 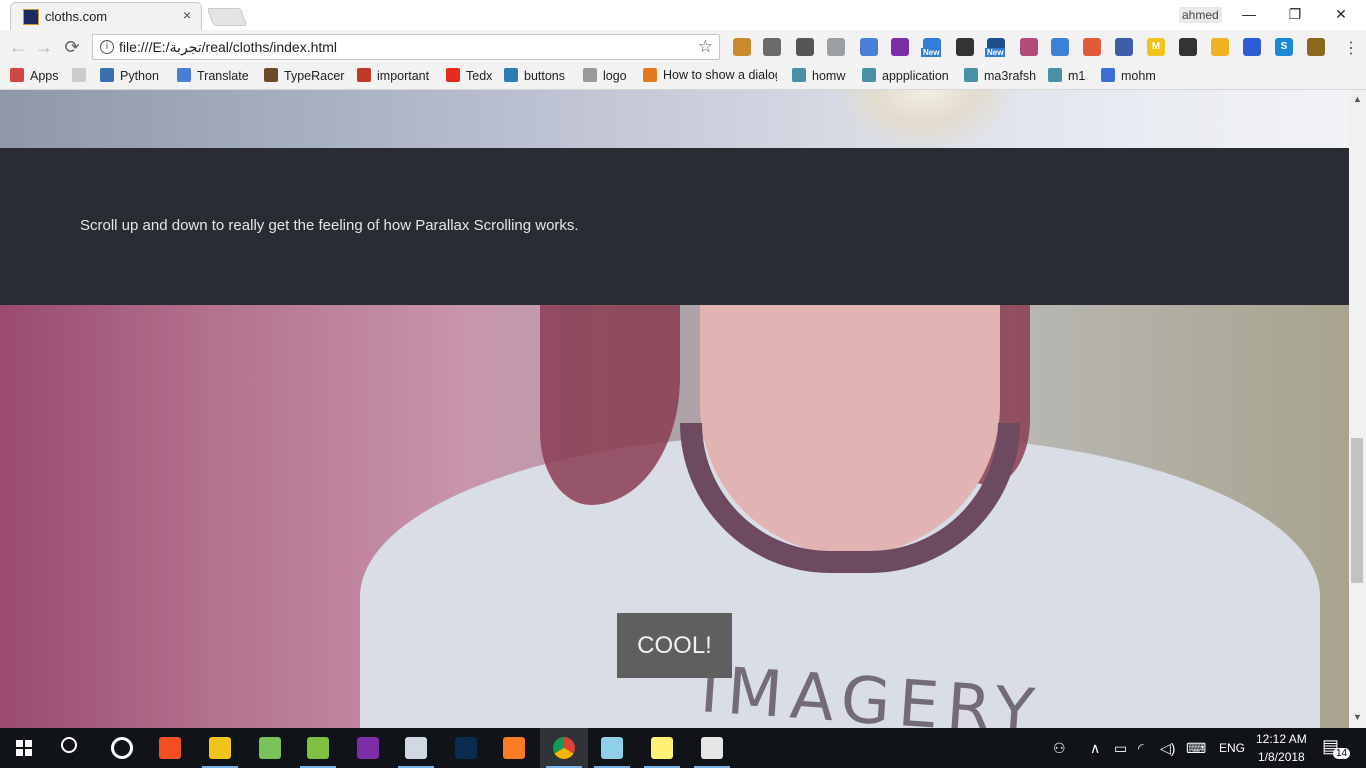 What do you see at coordinates (69, 745) in the screenshot?
I see `search-icon` at bounding box center [69, 745].